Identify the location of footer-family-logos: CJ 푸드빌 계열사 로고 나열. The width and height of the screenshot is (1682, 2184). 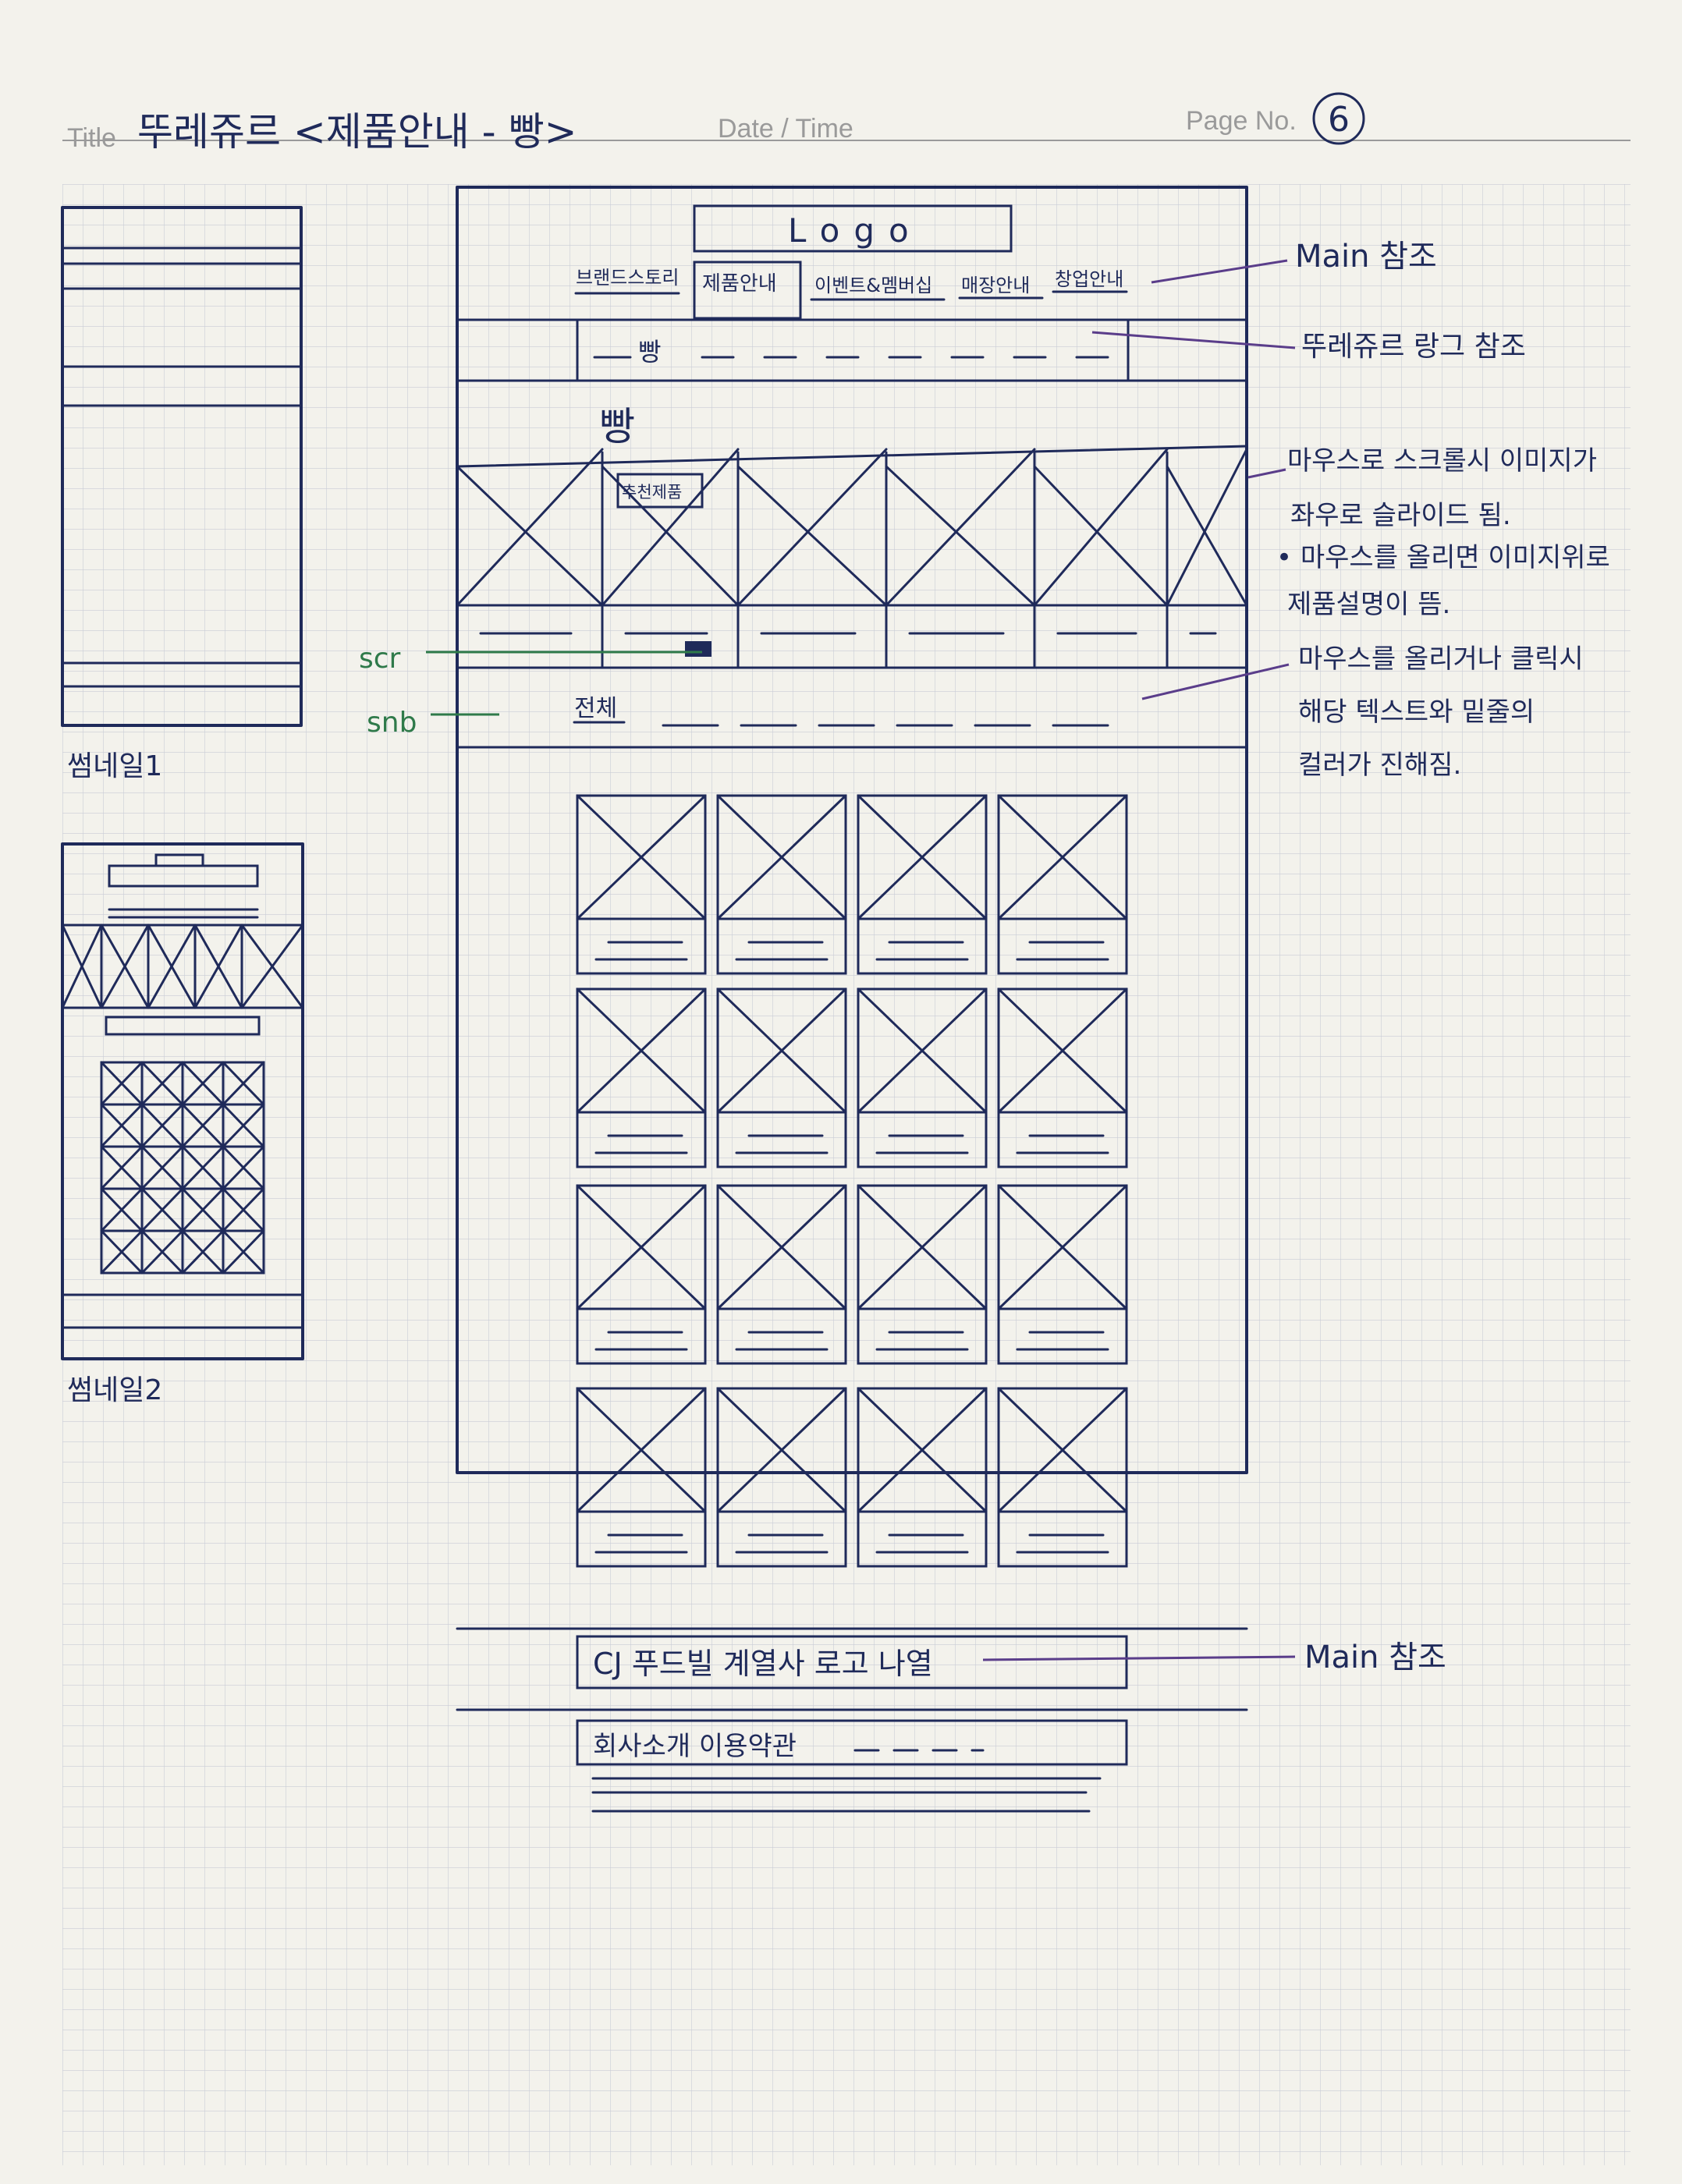
(763, 1664).